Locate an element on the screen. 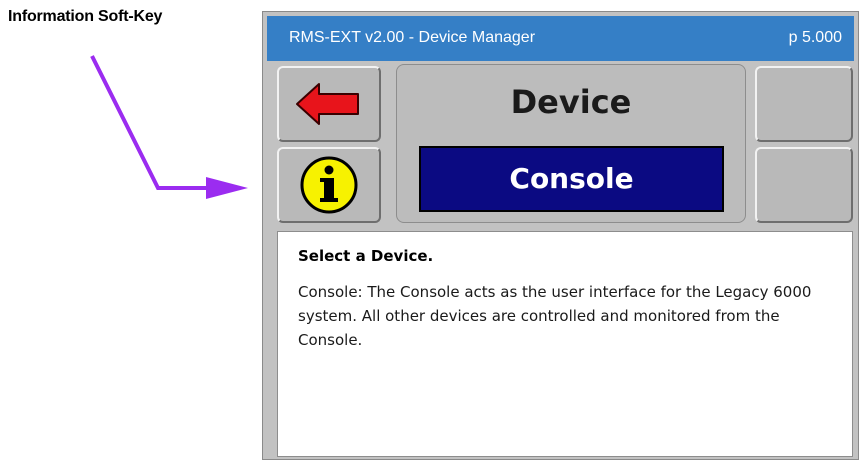 This screenshot has height=464, width=866. back-button is located at coordinates (329, 104).